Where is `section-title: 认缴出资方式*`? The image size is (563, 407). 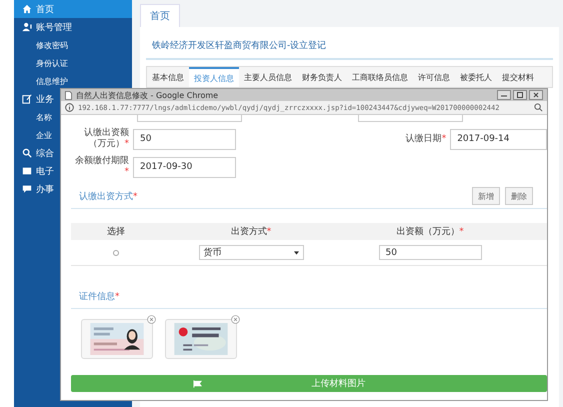
section-title: 认缴出资方式* is located at coordinates (108, 196).